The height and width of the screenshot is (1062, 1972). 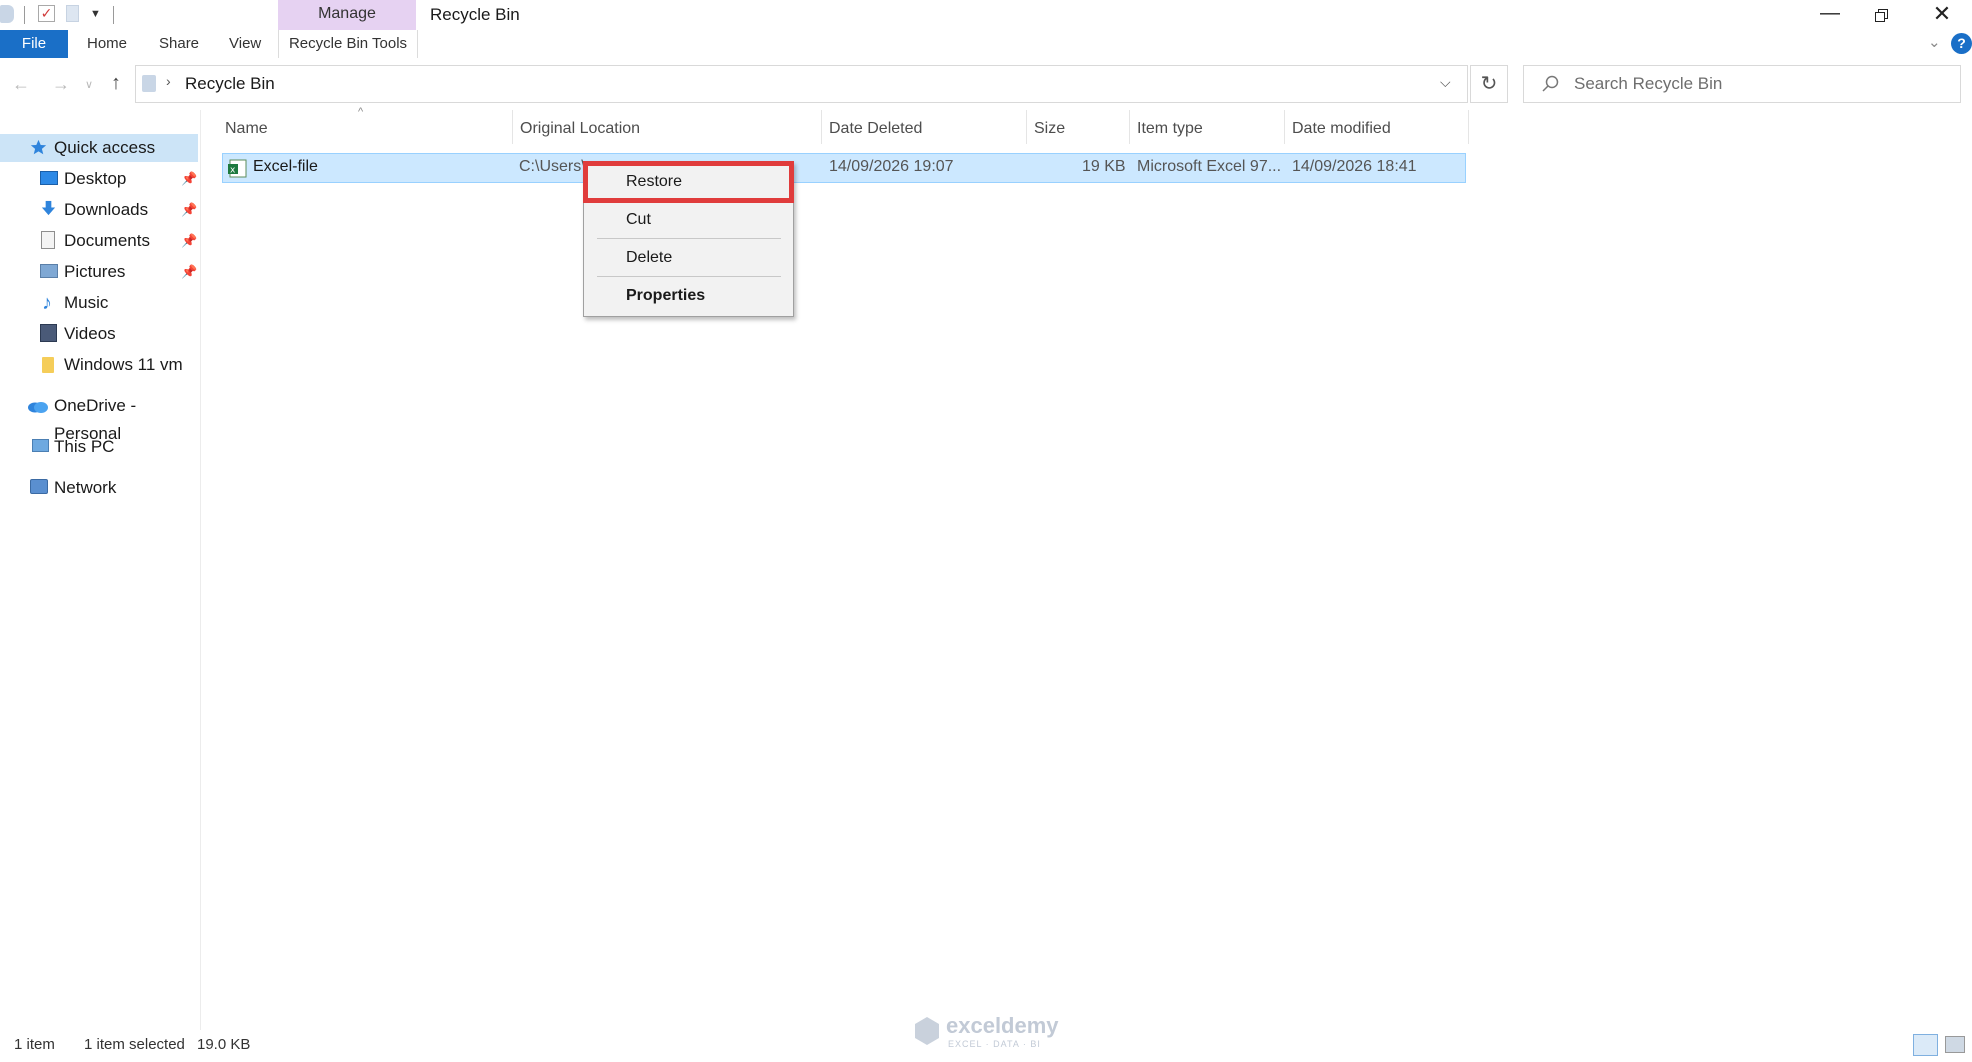 I want to click on sidebar-item-network: Network, so click(x=99, y=488).